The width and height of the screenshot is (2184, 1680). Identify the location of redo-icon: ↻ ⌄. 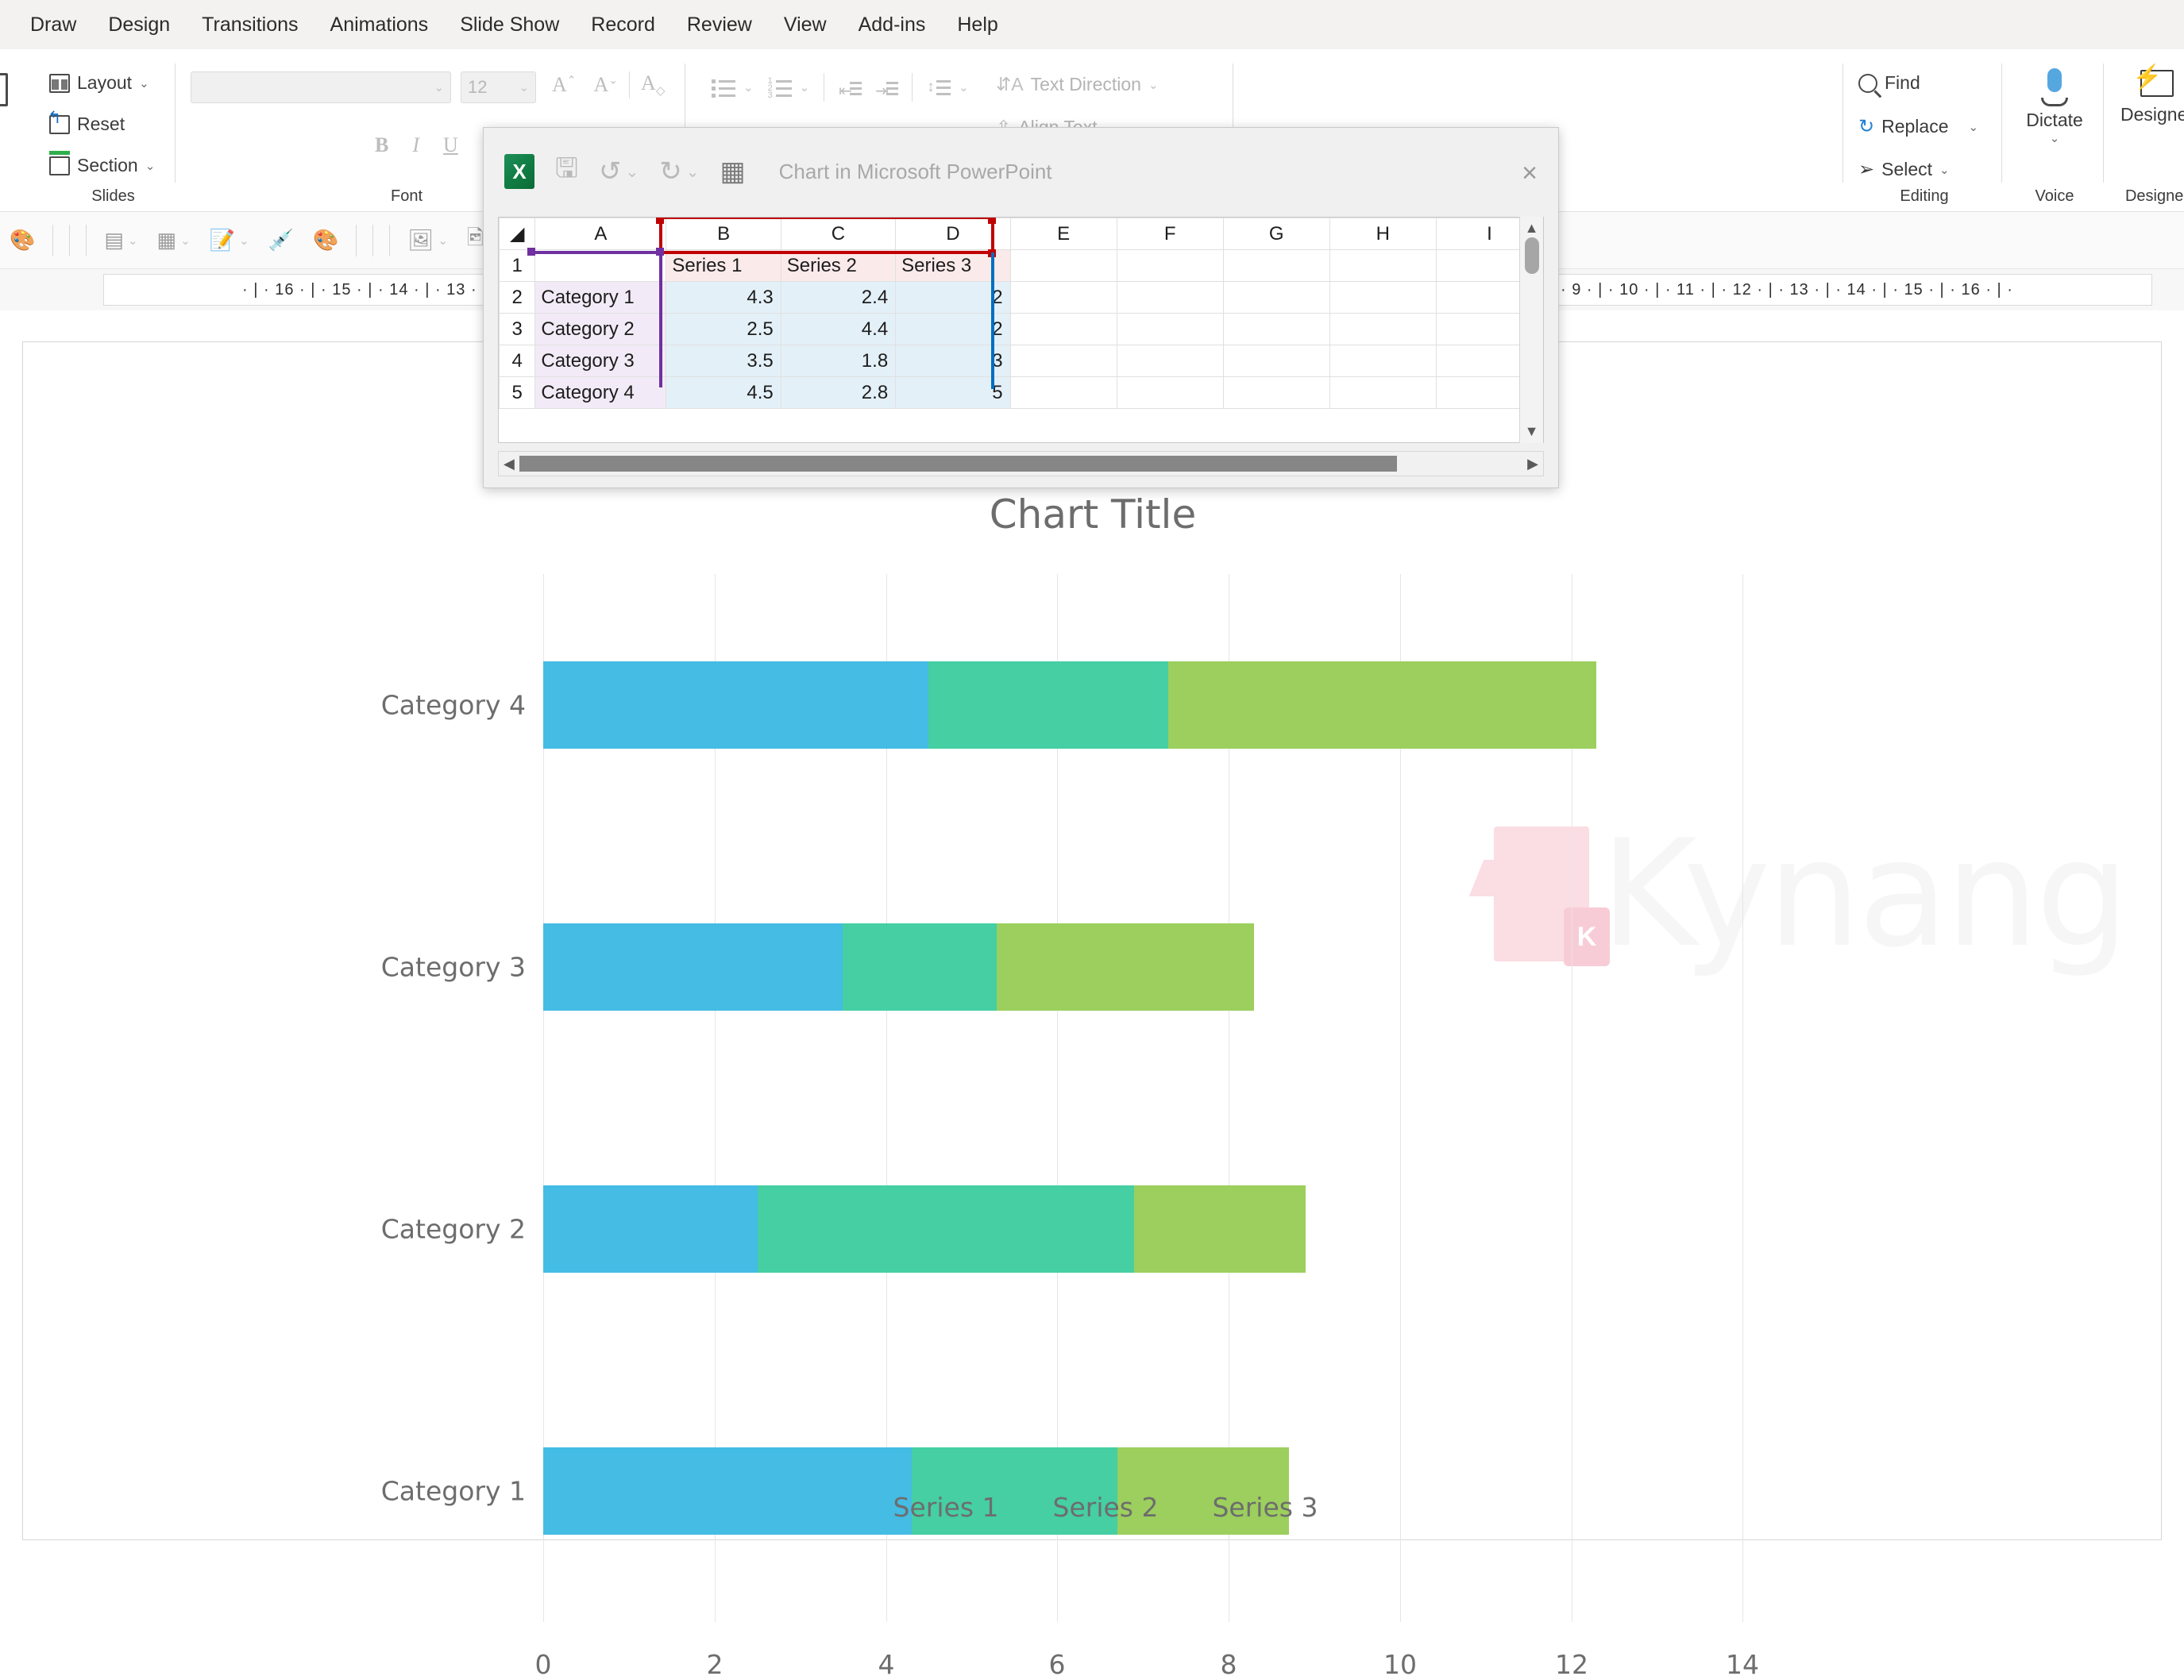
(679, 171).